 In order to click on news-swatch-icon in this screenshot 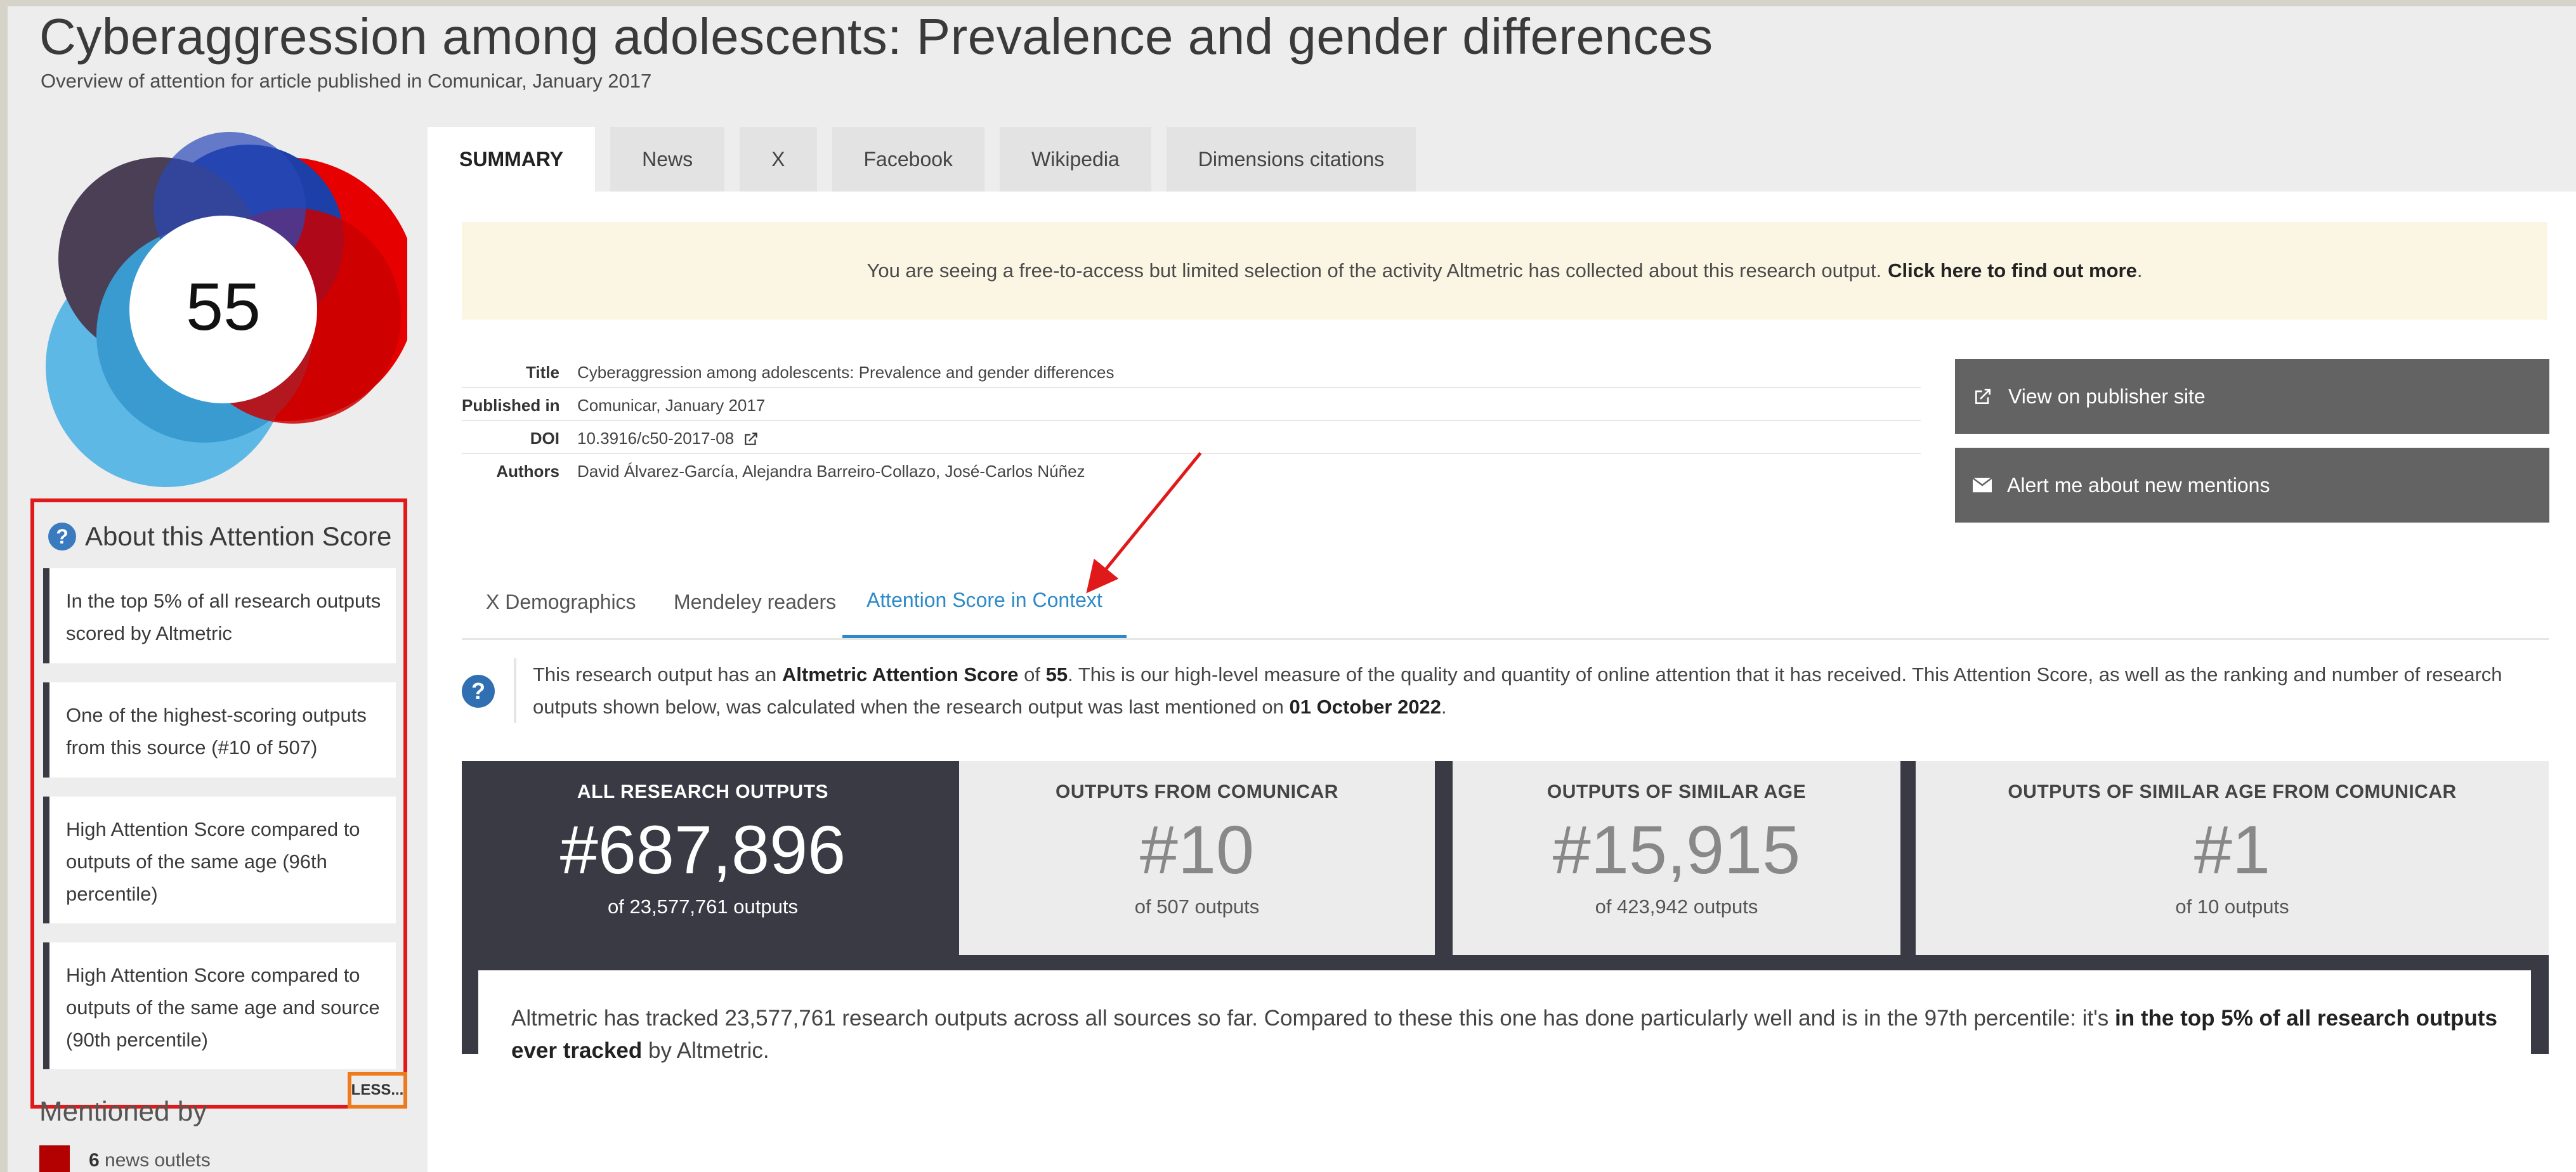, I will do `click(54, 1158)`.